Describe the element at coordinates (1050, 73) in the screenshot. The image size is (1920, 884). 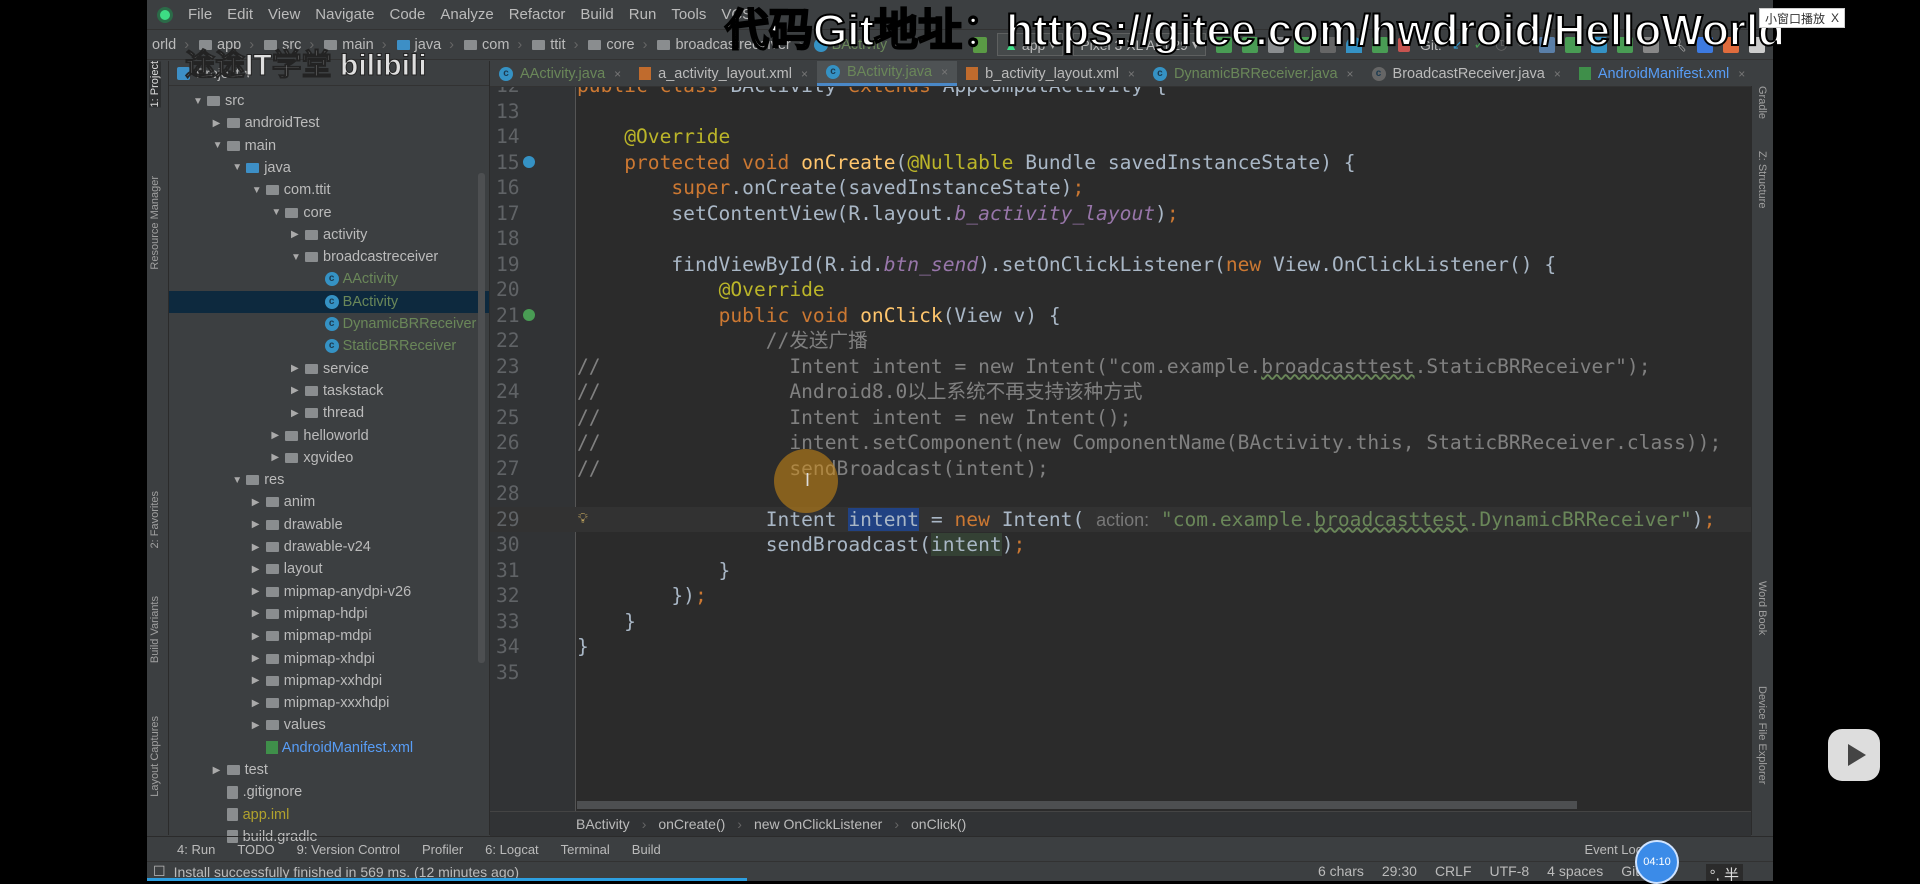
I see `tab-b-activity-layout-xml: b_activity_layout.xml ×` at that location.